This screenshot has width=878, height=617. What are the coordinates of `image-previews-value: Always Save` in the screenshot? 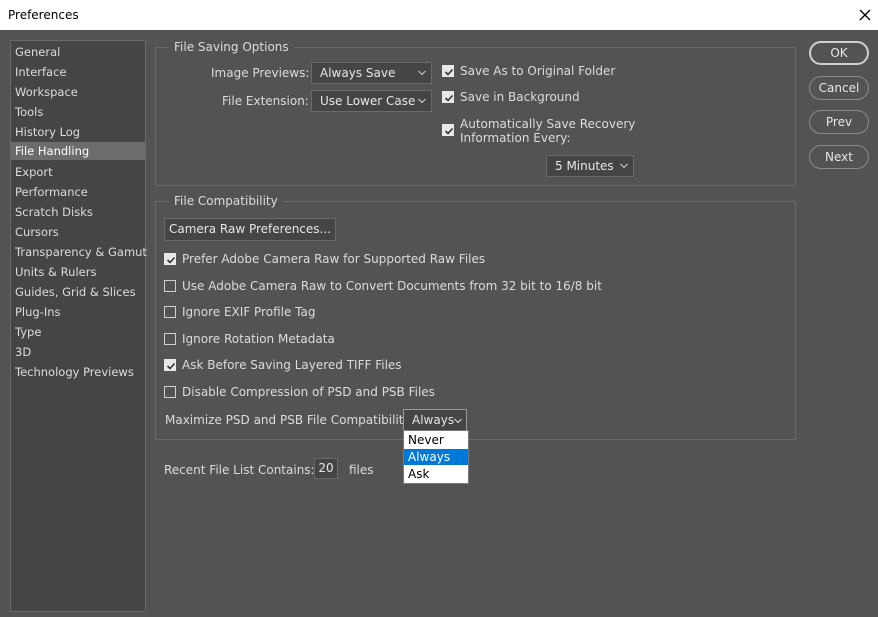 It's located at (358, 73).